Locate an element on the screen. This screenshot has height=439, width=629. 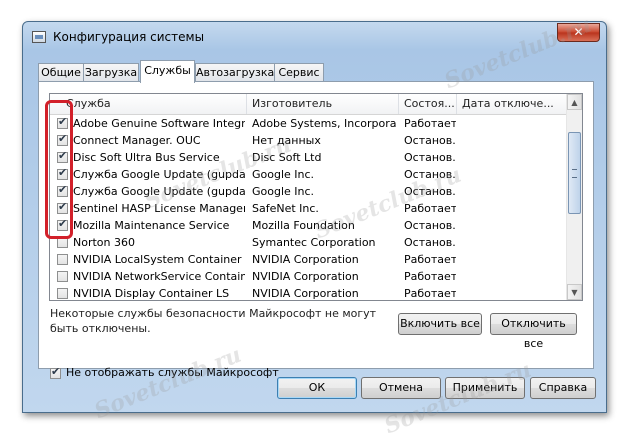
apply-button: Применить is located at coordinates (485, 388).